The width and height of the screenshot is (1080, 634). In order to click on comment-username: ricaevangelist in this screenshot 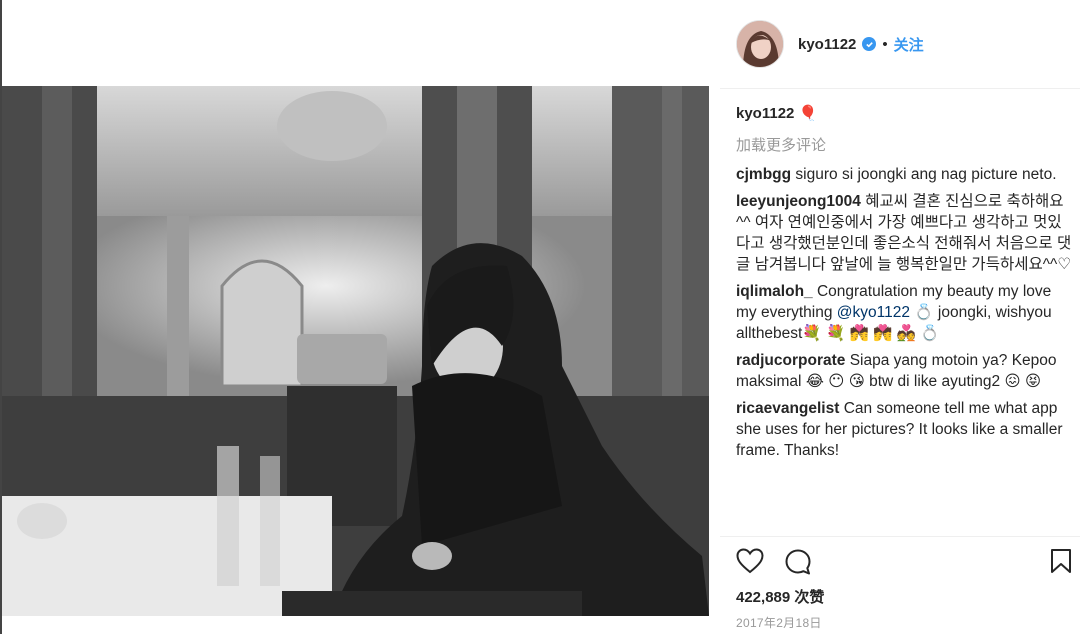, I will do `click(787, 408)`.